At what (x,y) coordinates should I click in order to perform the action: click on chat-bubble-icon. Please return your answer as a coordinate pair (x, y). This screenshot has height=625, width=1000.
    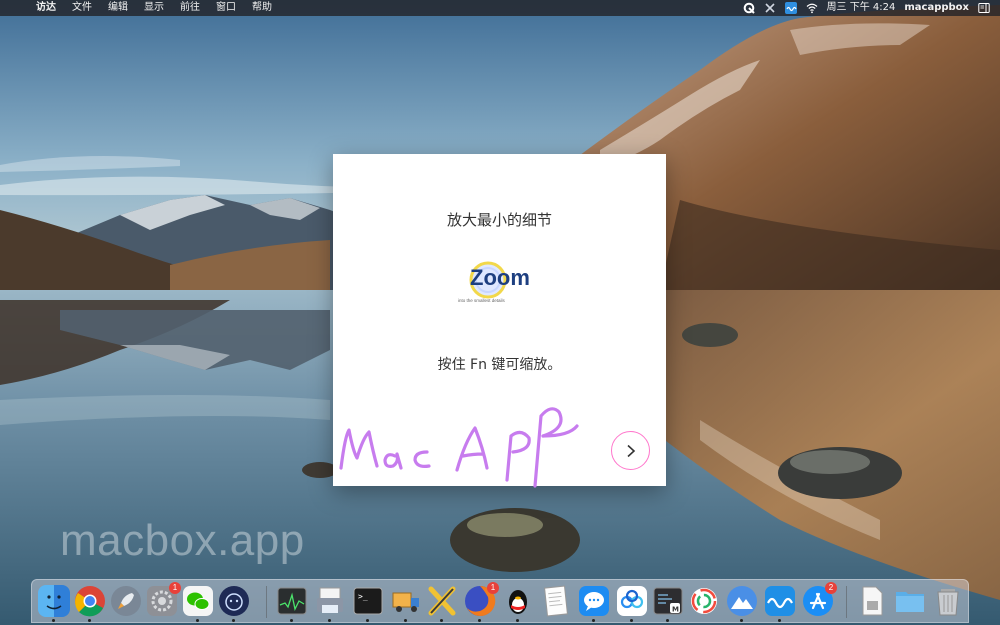
    Looking at the image, I should click on (594, 601).